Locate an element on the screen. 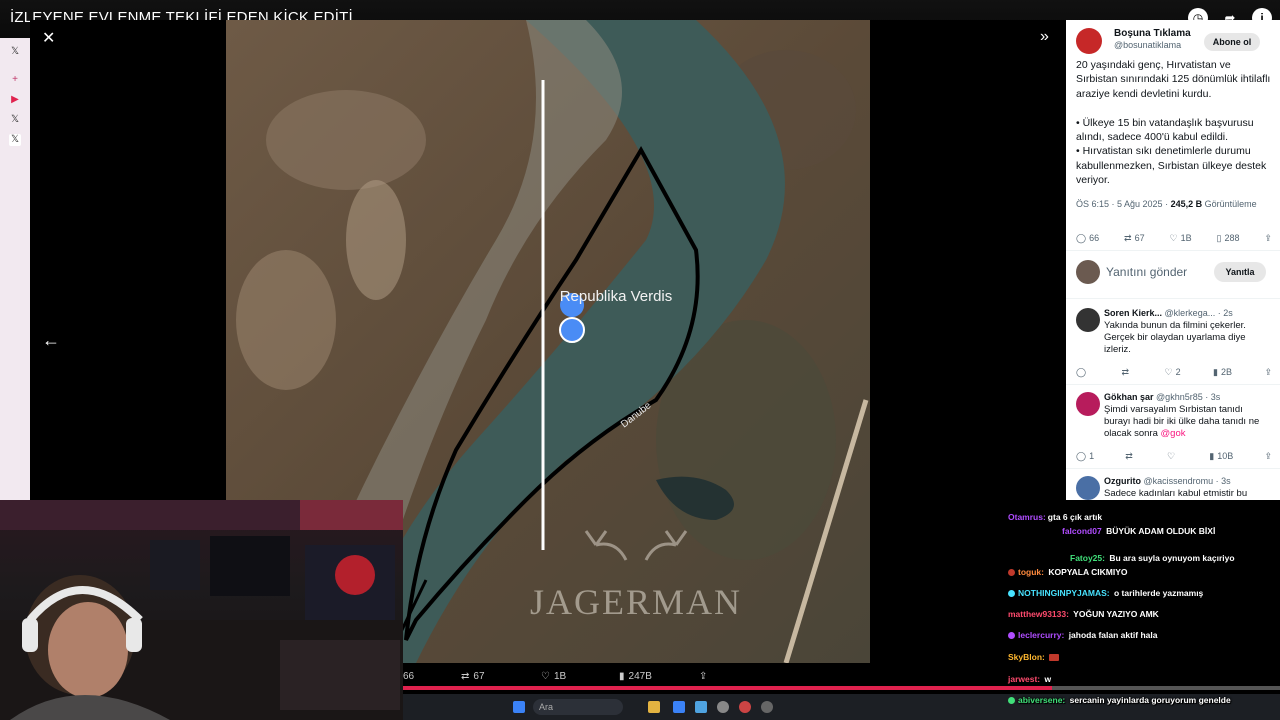 The height and width of the screenshot is (720, 1280). chat-text: BÜYÜK ADAM OLDUK BİXİ is located at coordinates (1161, 531).